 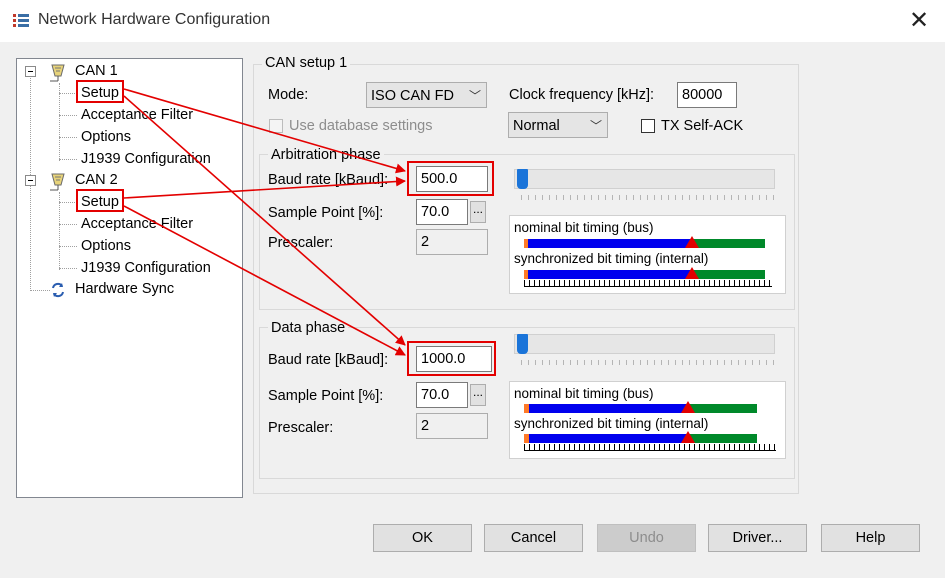 I want to click on data-prescaler-label: Prescaler:, so click(x=301, y=428).